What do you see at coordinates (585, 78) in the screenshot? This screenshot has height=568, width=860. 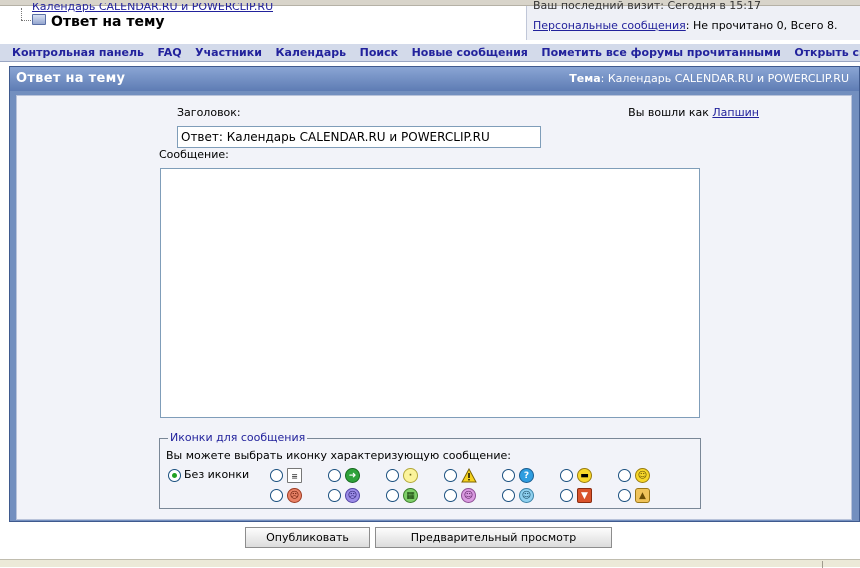 I see `topic-label: Тема` at bounding box center [585, 78].